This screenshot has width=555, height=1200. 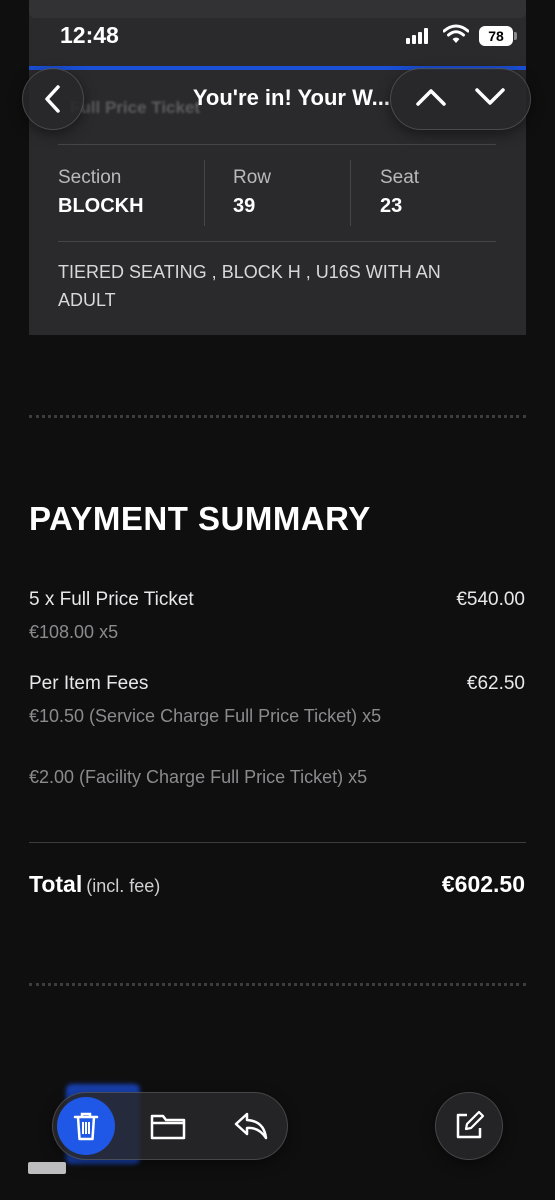 I want to click on reply-icon, so click(x=251, y=1126).